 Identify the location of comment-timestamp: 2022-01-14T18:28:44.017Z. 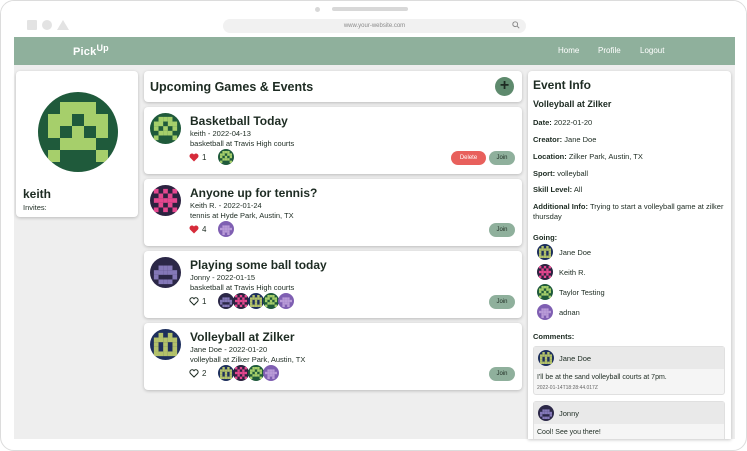
(567, 388).